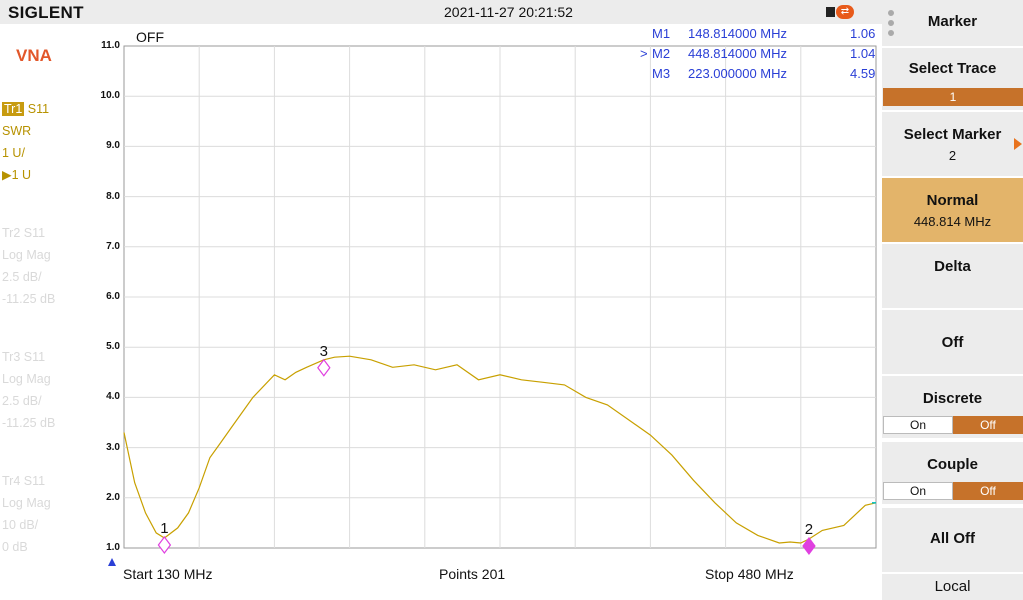  What do you see at coordinates (952, 155) in the screenshot?
I see `select-marker-value: 2` at bounding box center [952, 155].